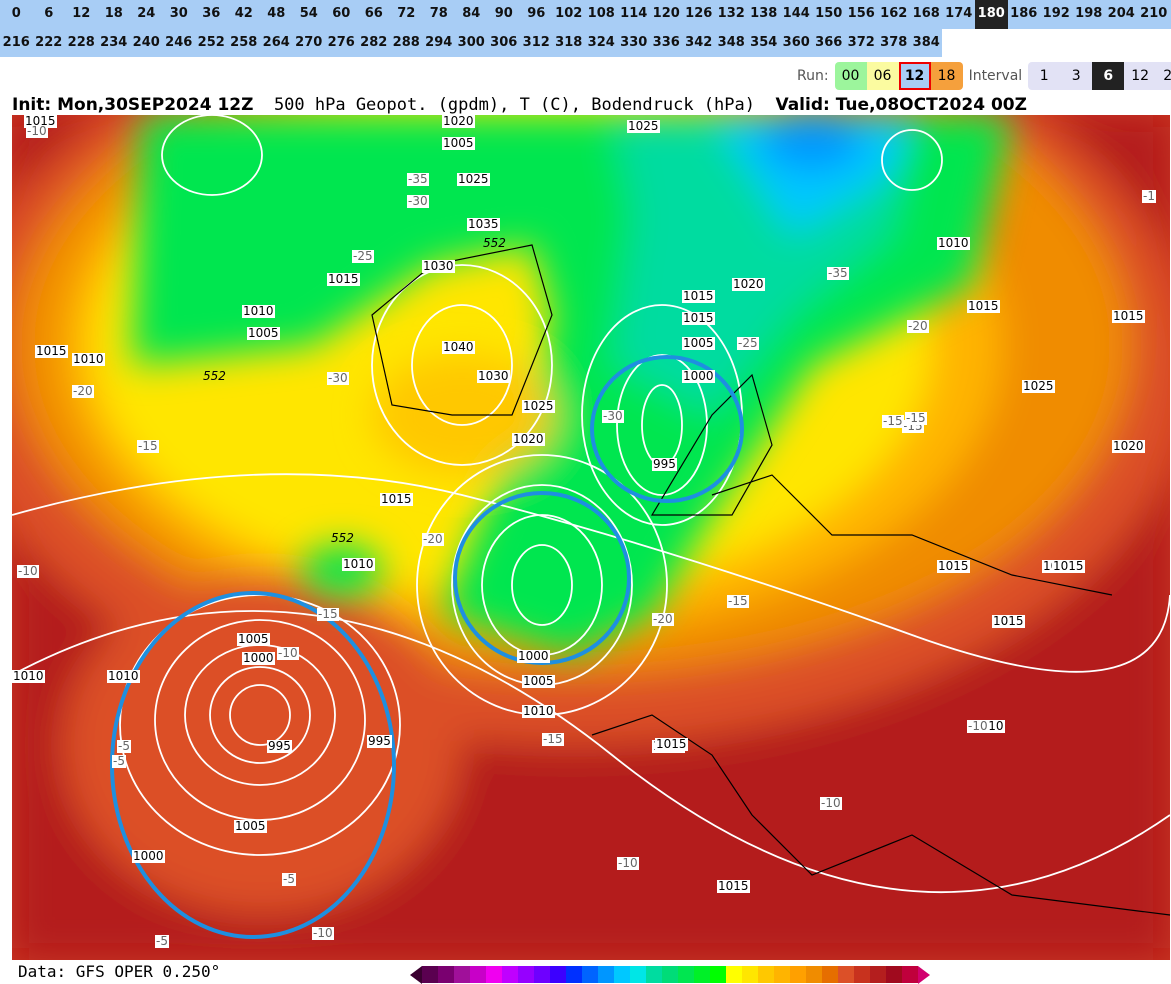 The image size is (1171, 984). Describe the element at coordinates (81, 14) in the screenshot. I see `hour-12: 12` at that location.